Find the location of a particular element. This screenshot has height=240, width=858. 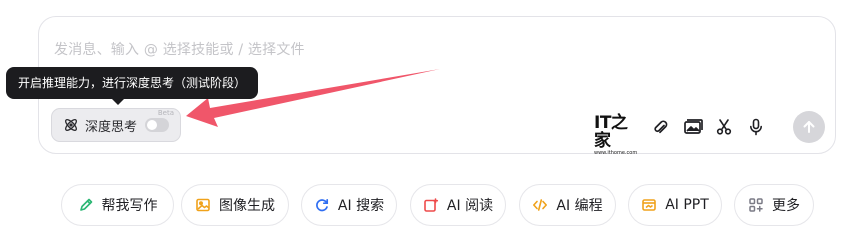

send-button is located at coordinates (809, 127).